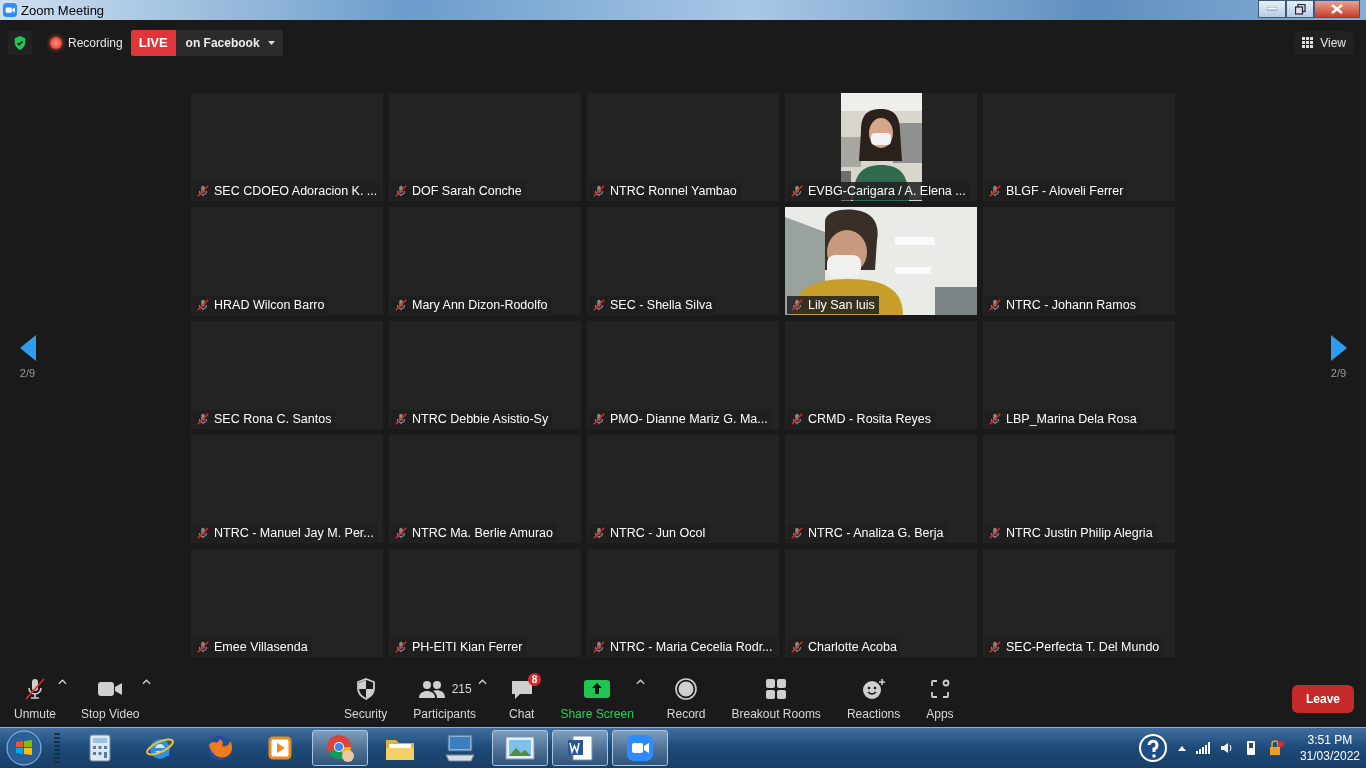 The width and height of the screenshot is (1366, 768). What do you see at coordinates (841, 305) in the screenshot?
I see `participant-name: Lily San luis` at bounding box center [841, 305].